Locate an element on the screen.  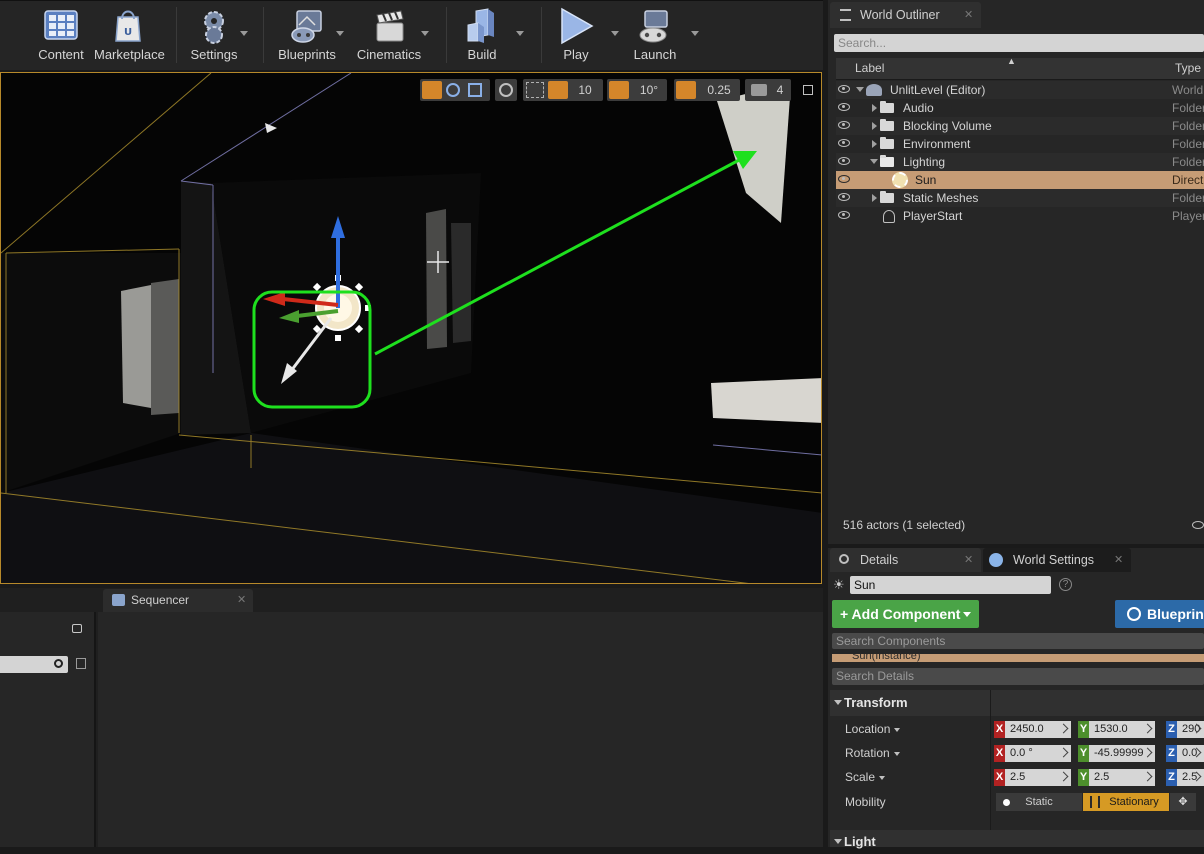
tab-world-settings: World Settings ✕ is located at coordinates (1057, 560).